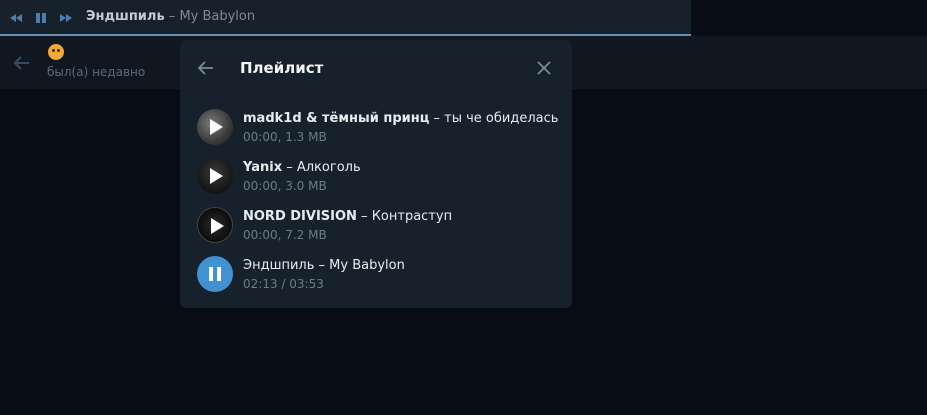 The width and height of the screenshot is (927, 415). Describe the element at coordinates (285, 235) in the screenshot. I see `track-info: 00:00, 7.2 MB` at that location.